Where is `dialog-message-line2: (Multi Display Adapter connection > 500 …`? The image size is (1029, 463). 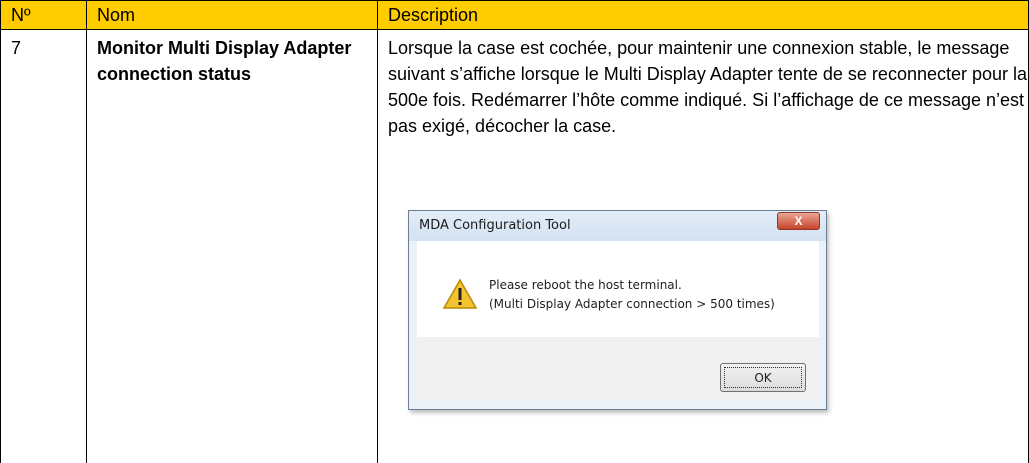
dialog-message-line2: (Multi Display Adapter connection > 500 … is located at coordinates (632, 304).